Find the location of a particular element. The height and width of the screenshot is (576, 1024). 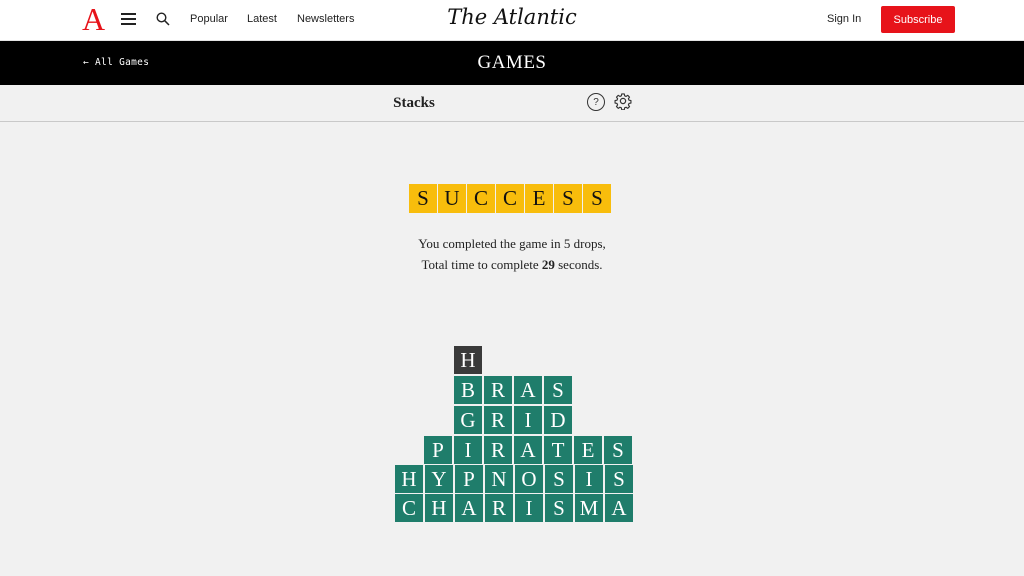

gear-icon is located at coordinates (623, 101).